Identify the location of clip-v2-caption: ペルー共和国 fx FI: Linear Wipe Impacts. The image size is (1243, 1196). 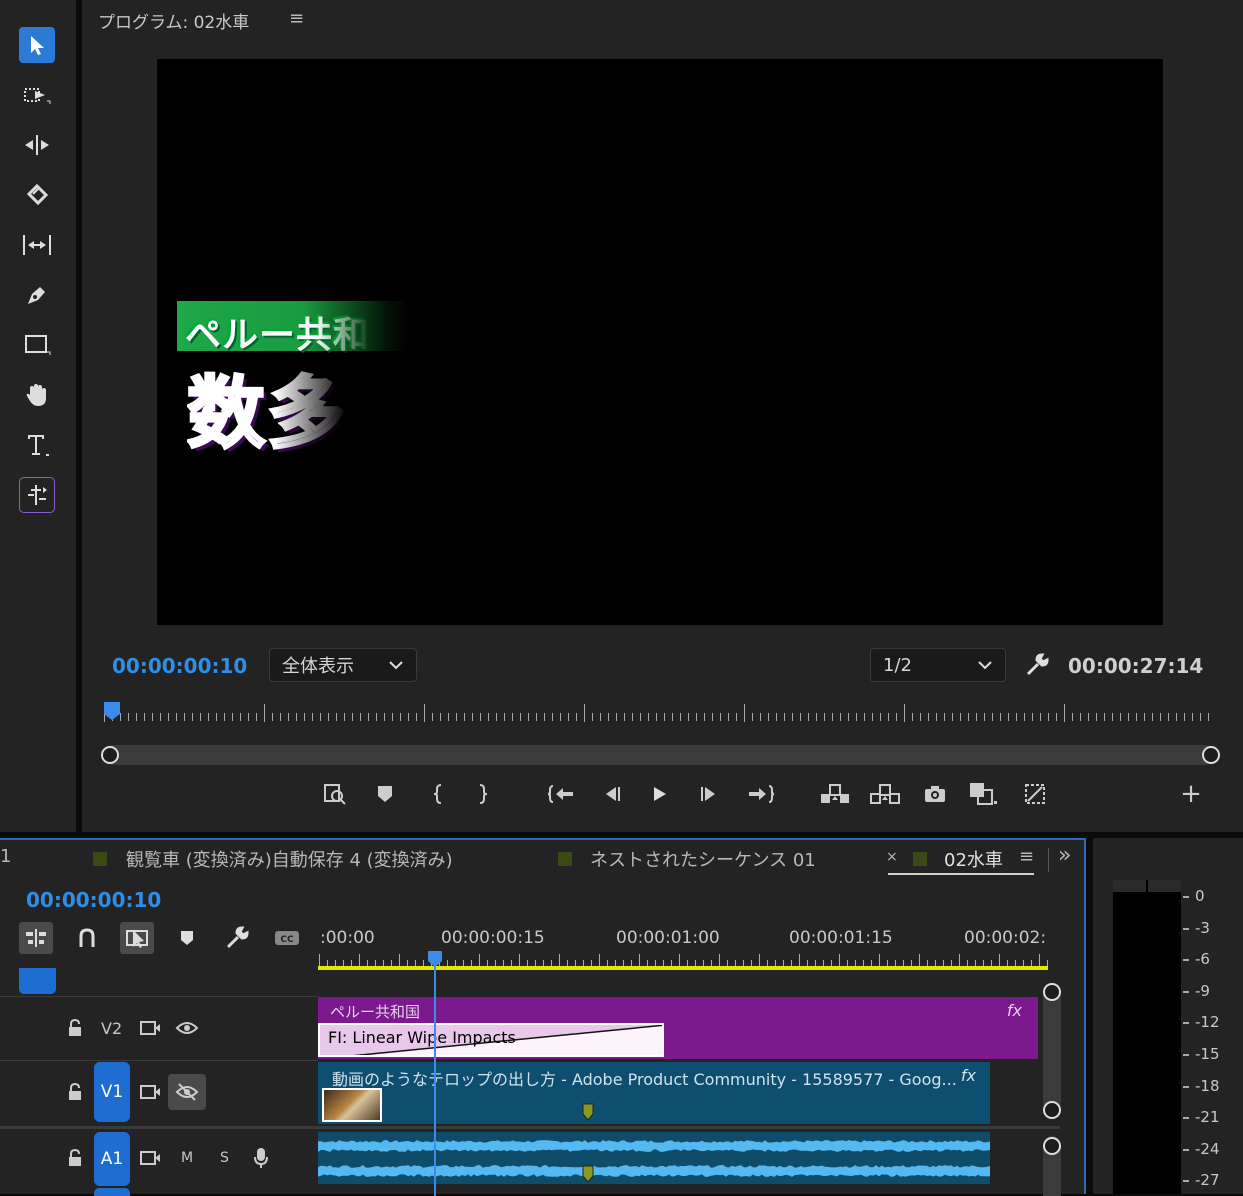
(678, 1028).